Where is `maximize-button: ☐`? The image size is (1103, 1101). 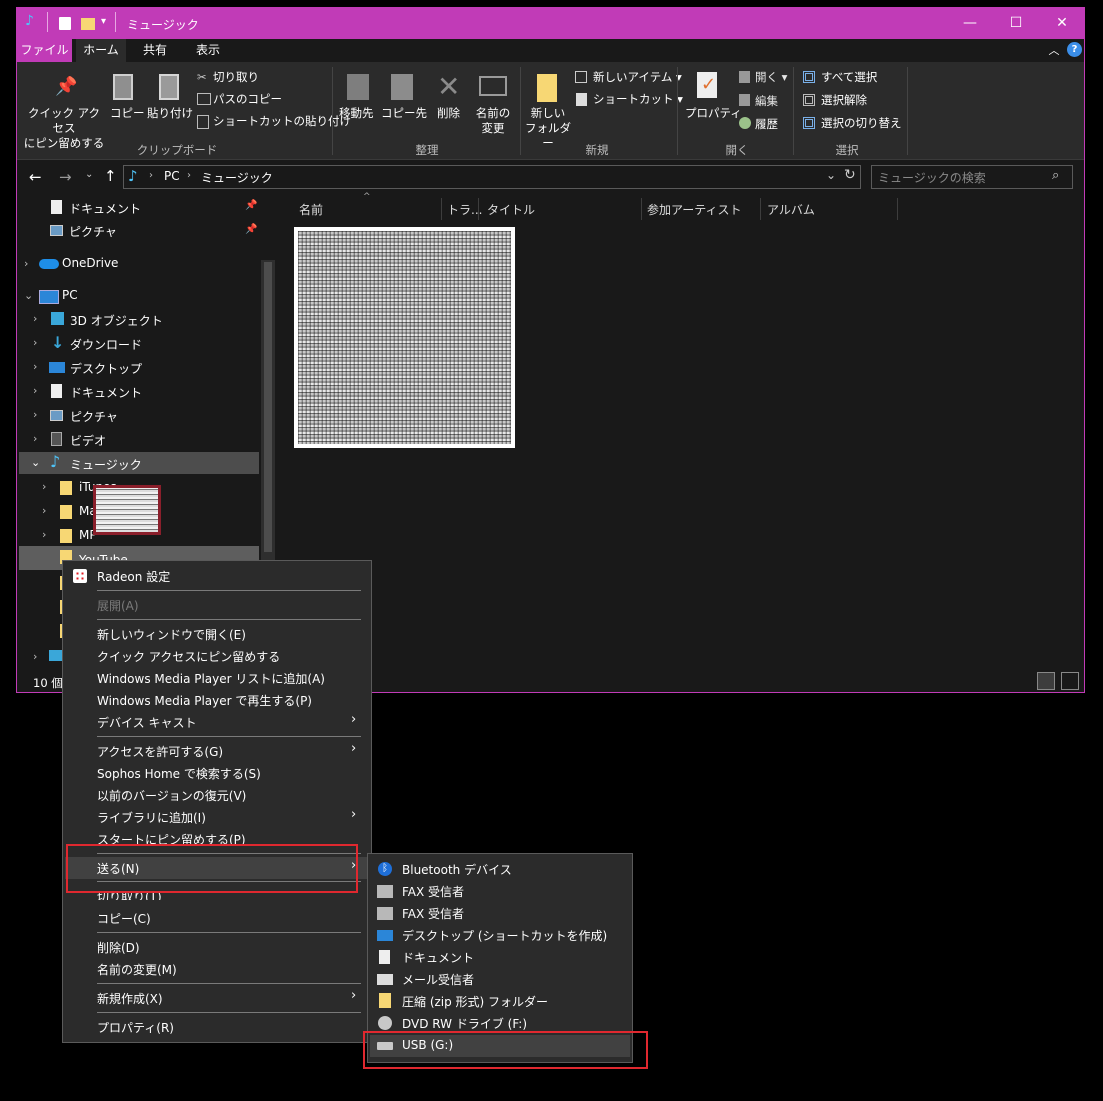 maximize-button: ☐ is located at coordinates (1016, 23).